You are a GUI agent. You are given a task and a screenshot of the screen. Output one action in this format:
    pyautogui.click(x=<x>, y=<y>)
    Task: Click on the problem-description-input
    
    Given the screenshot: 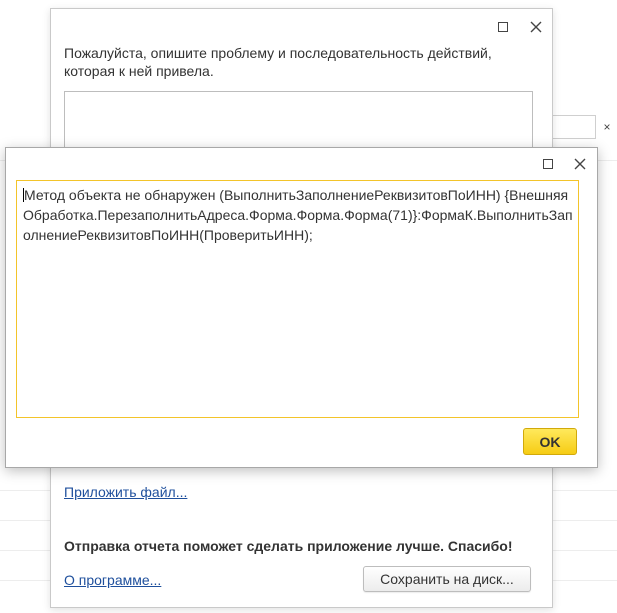 What is the action you would take?
    pyautogui.click(x=298, y=121)
    